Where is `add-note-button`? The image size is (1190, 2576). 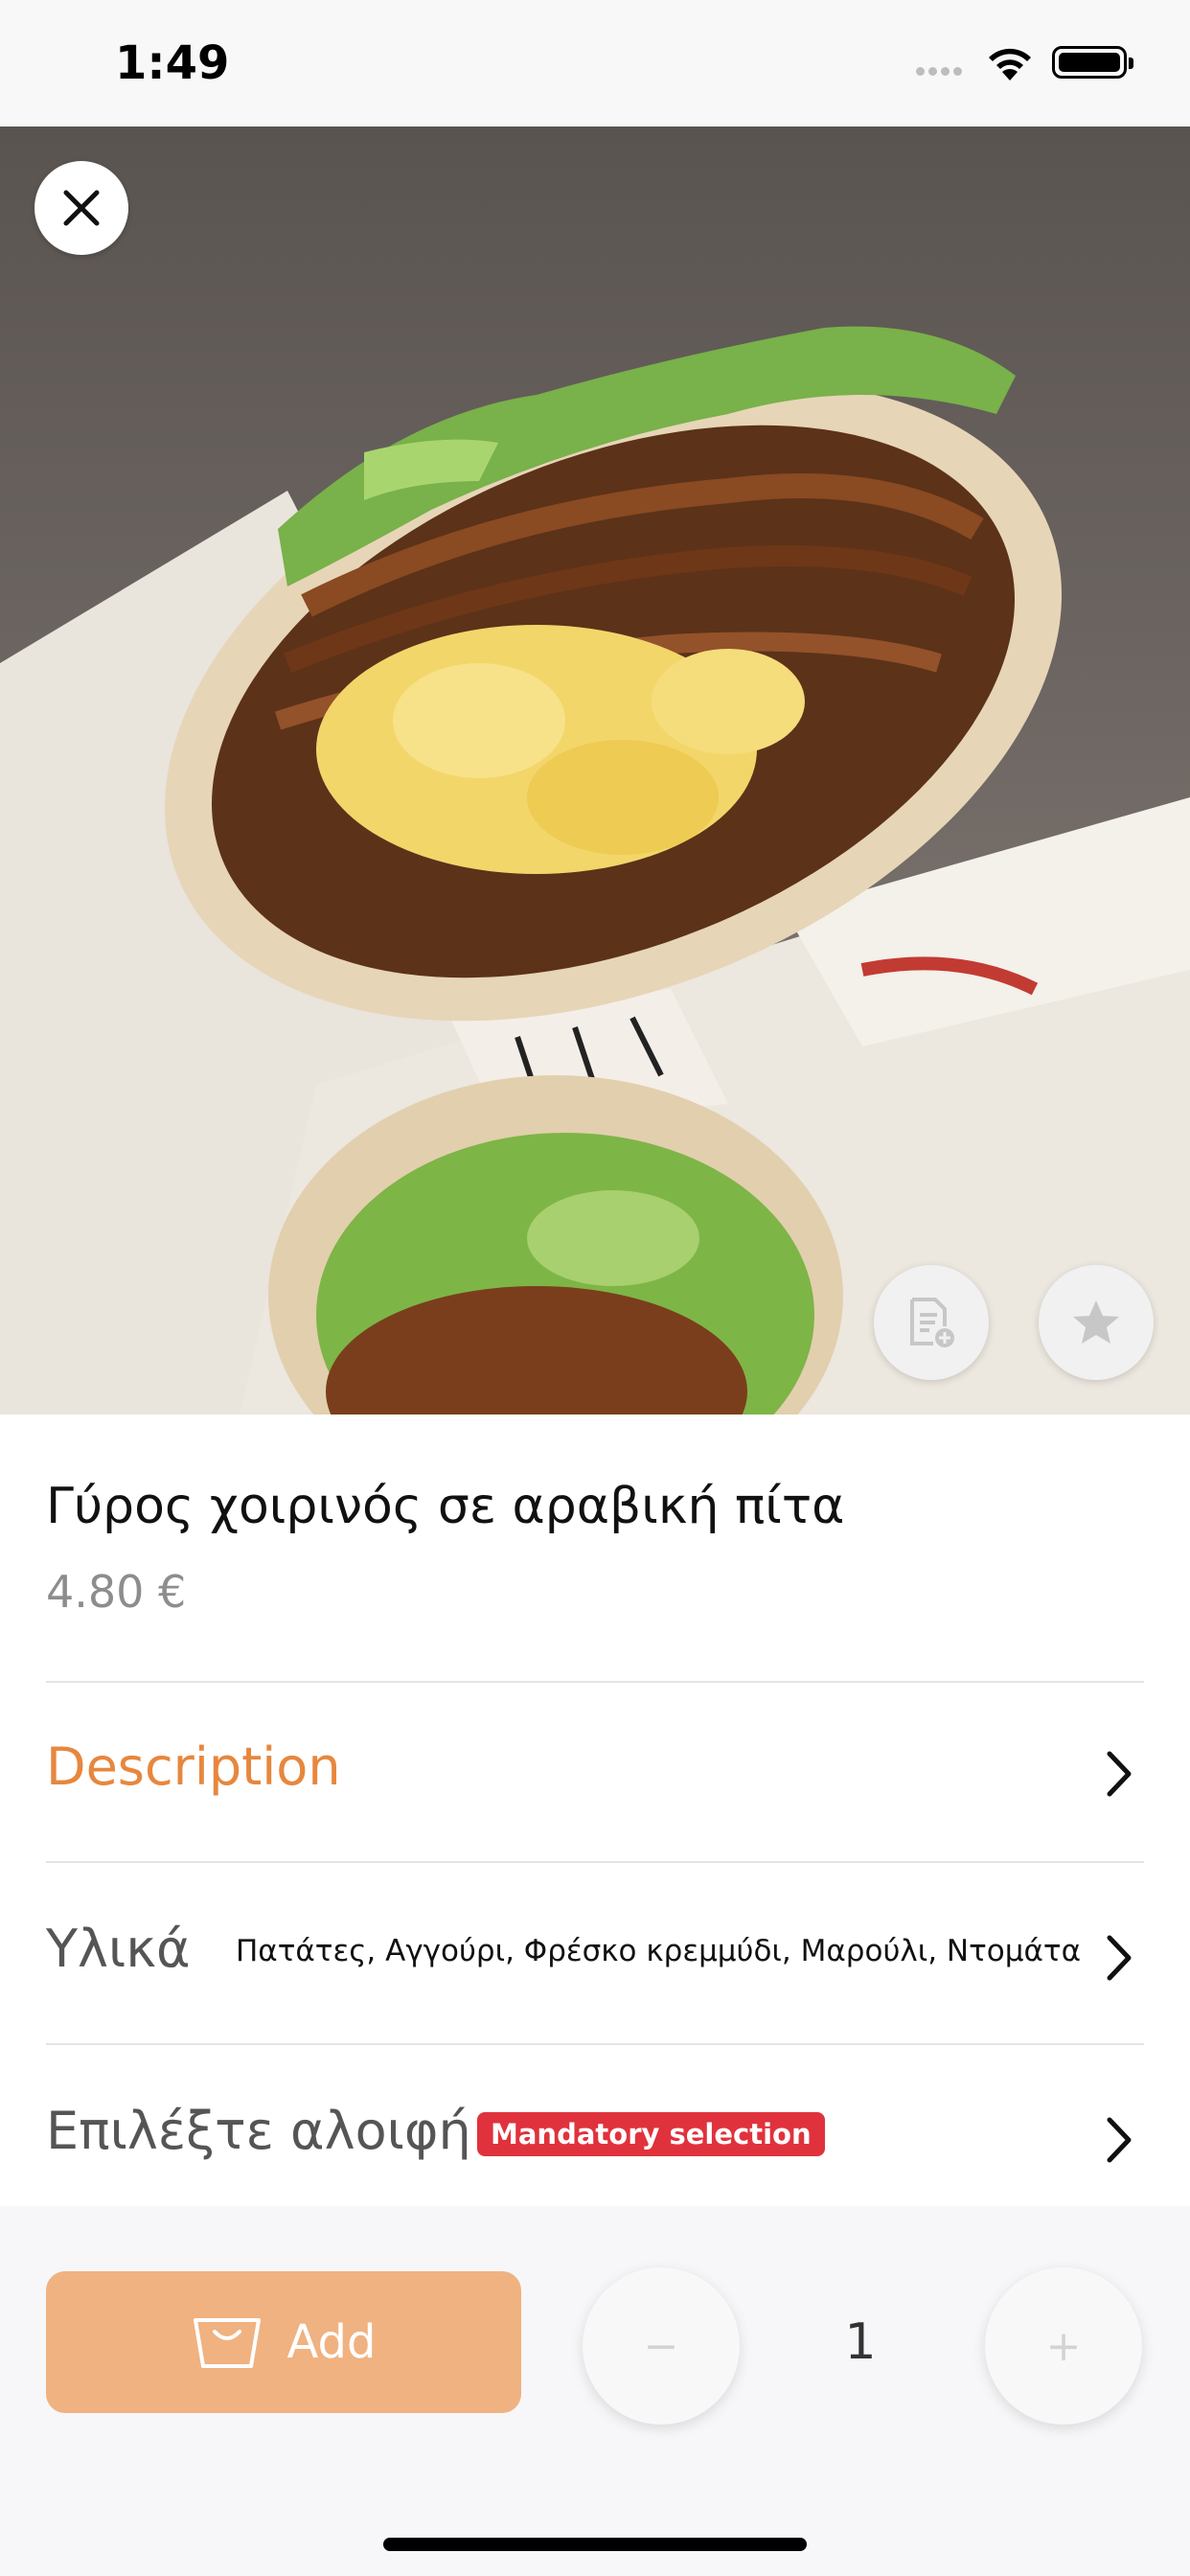
add-note-button is located at coordinates (932, 1322).